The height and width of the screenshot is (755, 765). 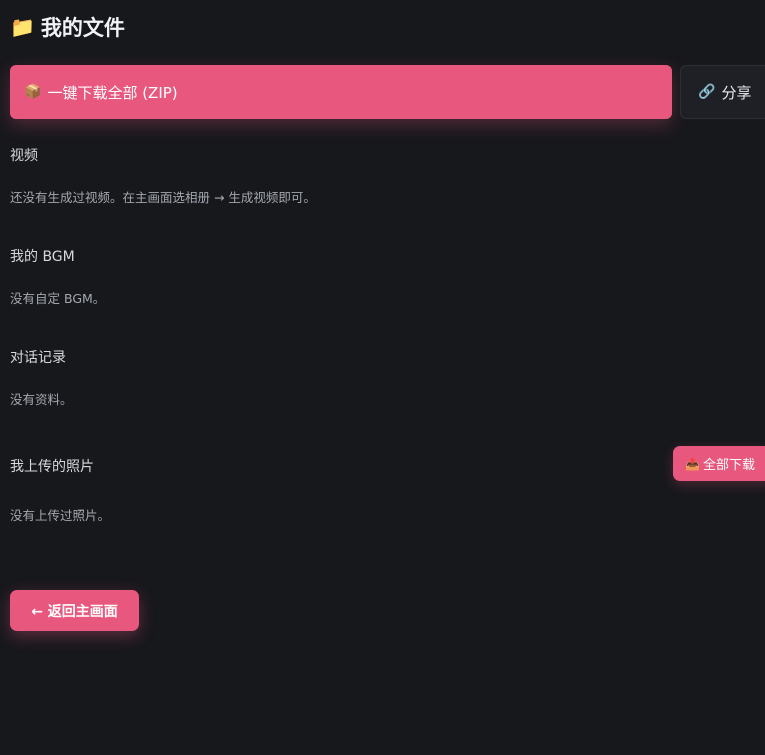 What do you see at coordinates (341, 92) in the screenshot?
I see `download-all-zip-button: 📦 一键下载全部 (ZIP)` at bounding box center [341, 92].